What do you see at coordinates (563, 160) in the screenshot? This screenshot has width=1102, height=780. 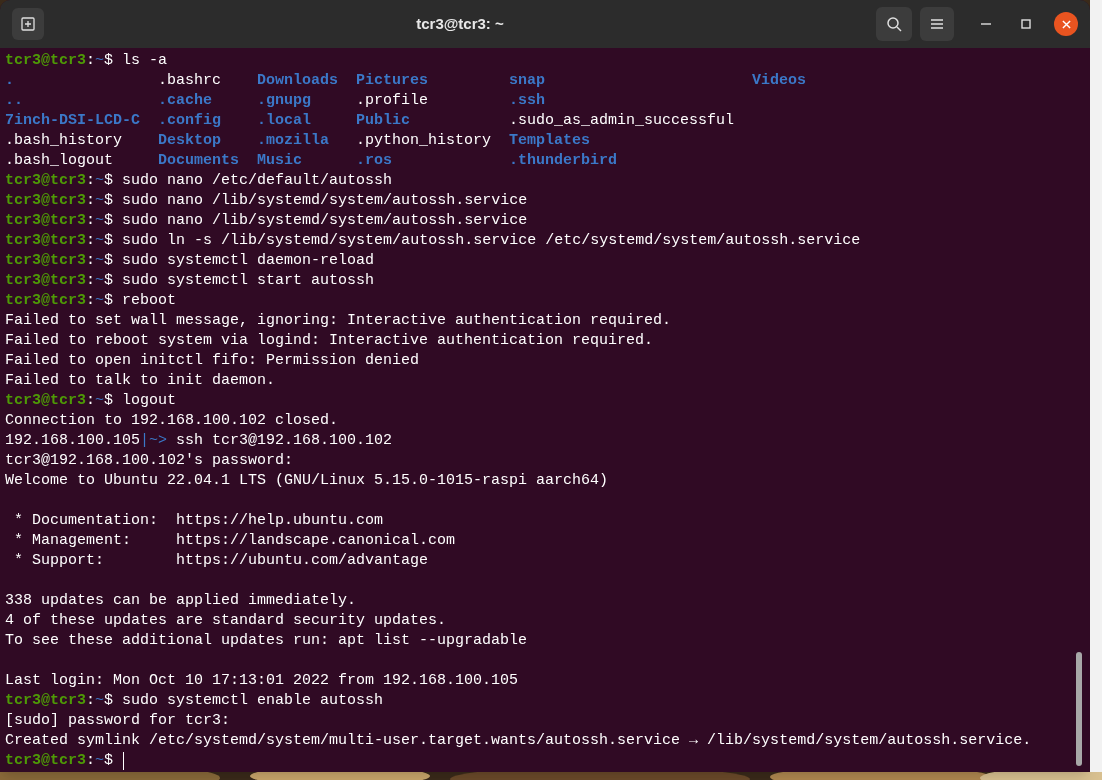 I see `directory-name: .thunderbird` at bounding box center [563, 160].